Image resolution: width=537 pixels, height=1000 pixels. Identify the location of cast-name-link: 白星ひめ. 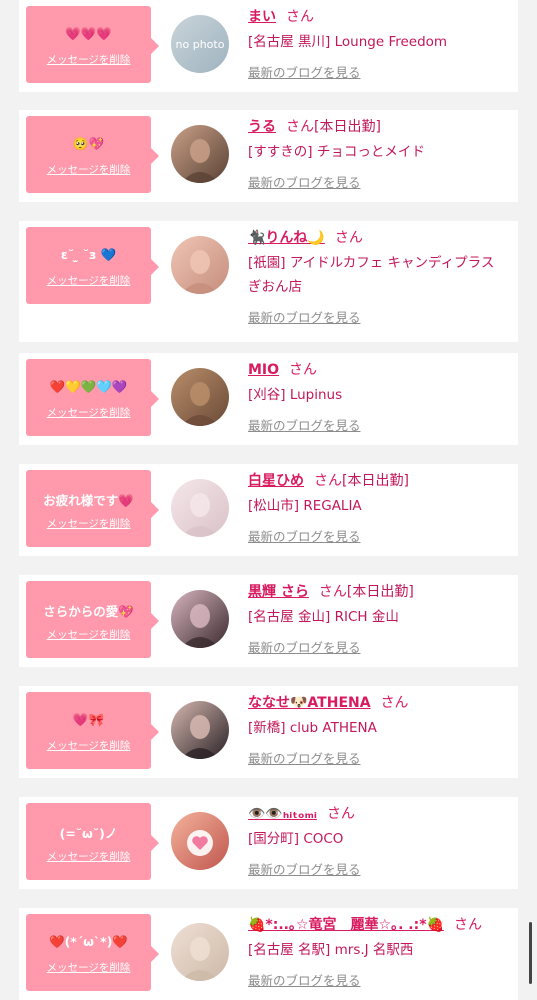
(276, 481).